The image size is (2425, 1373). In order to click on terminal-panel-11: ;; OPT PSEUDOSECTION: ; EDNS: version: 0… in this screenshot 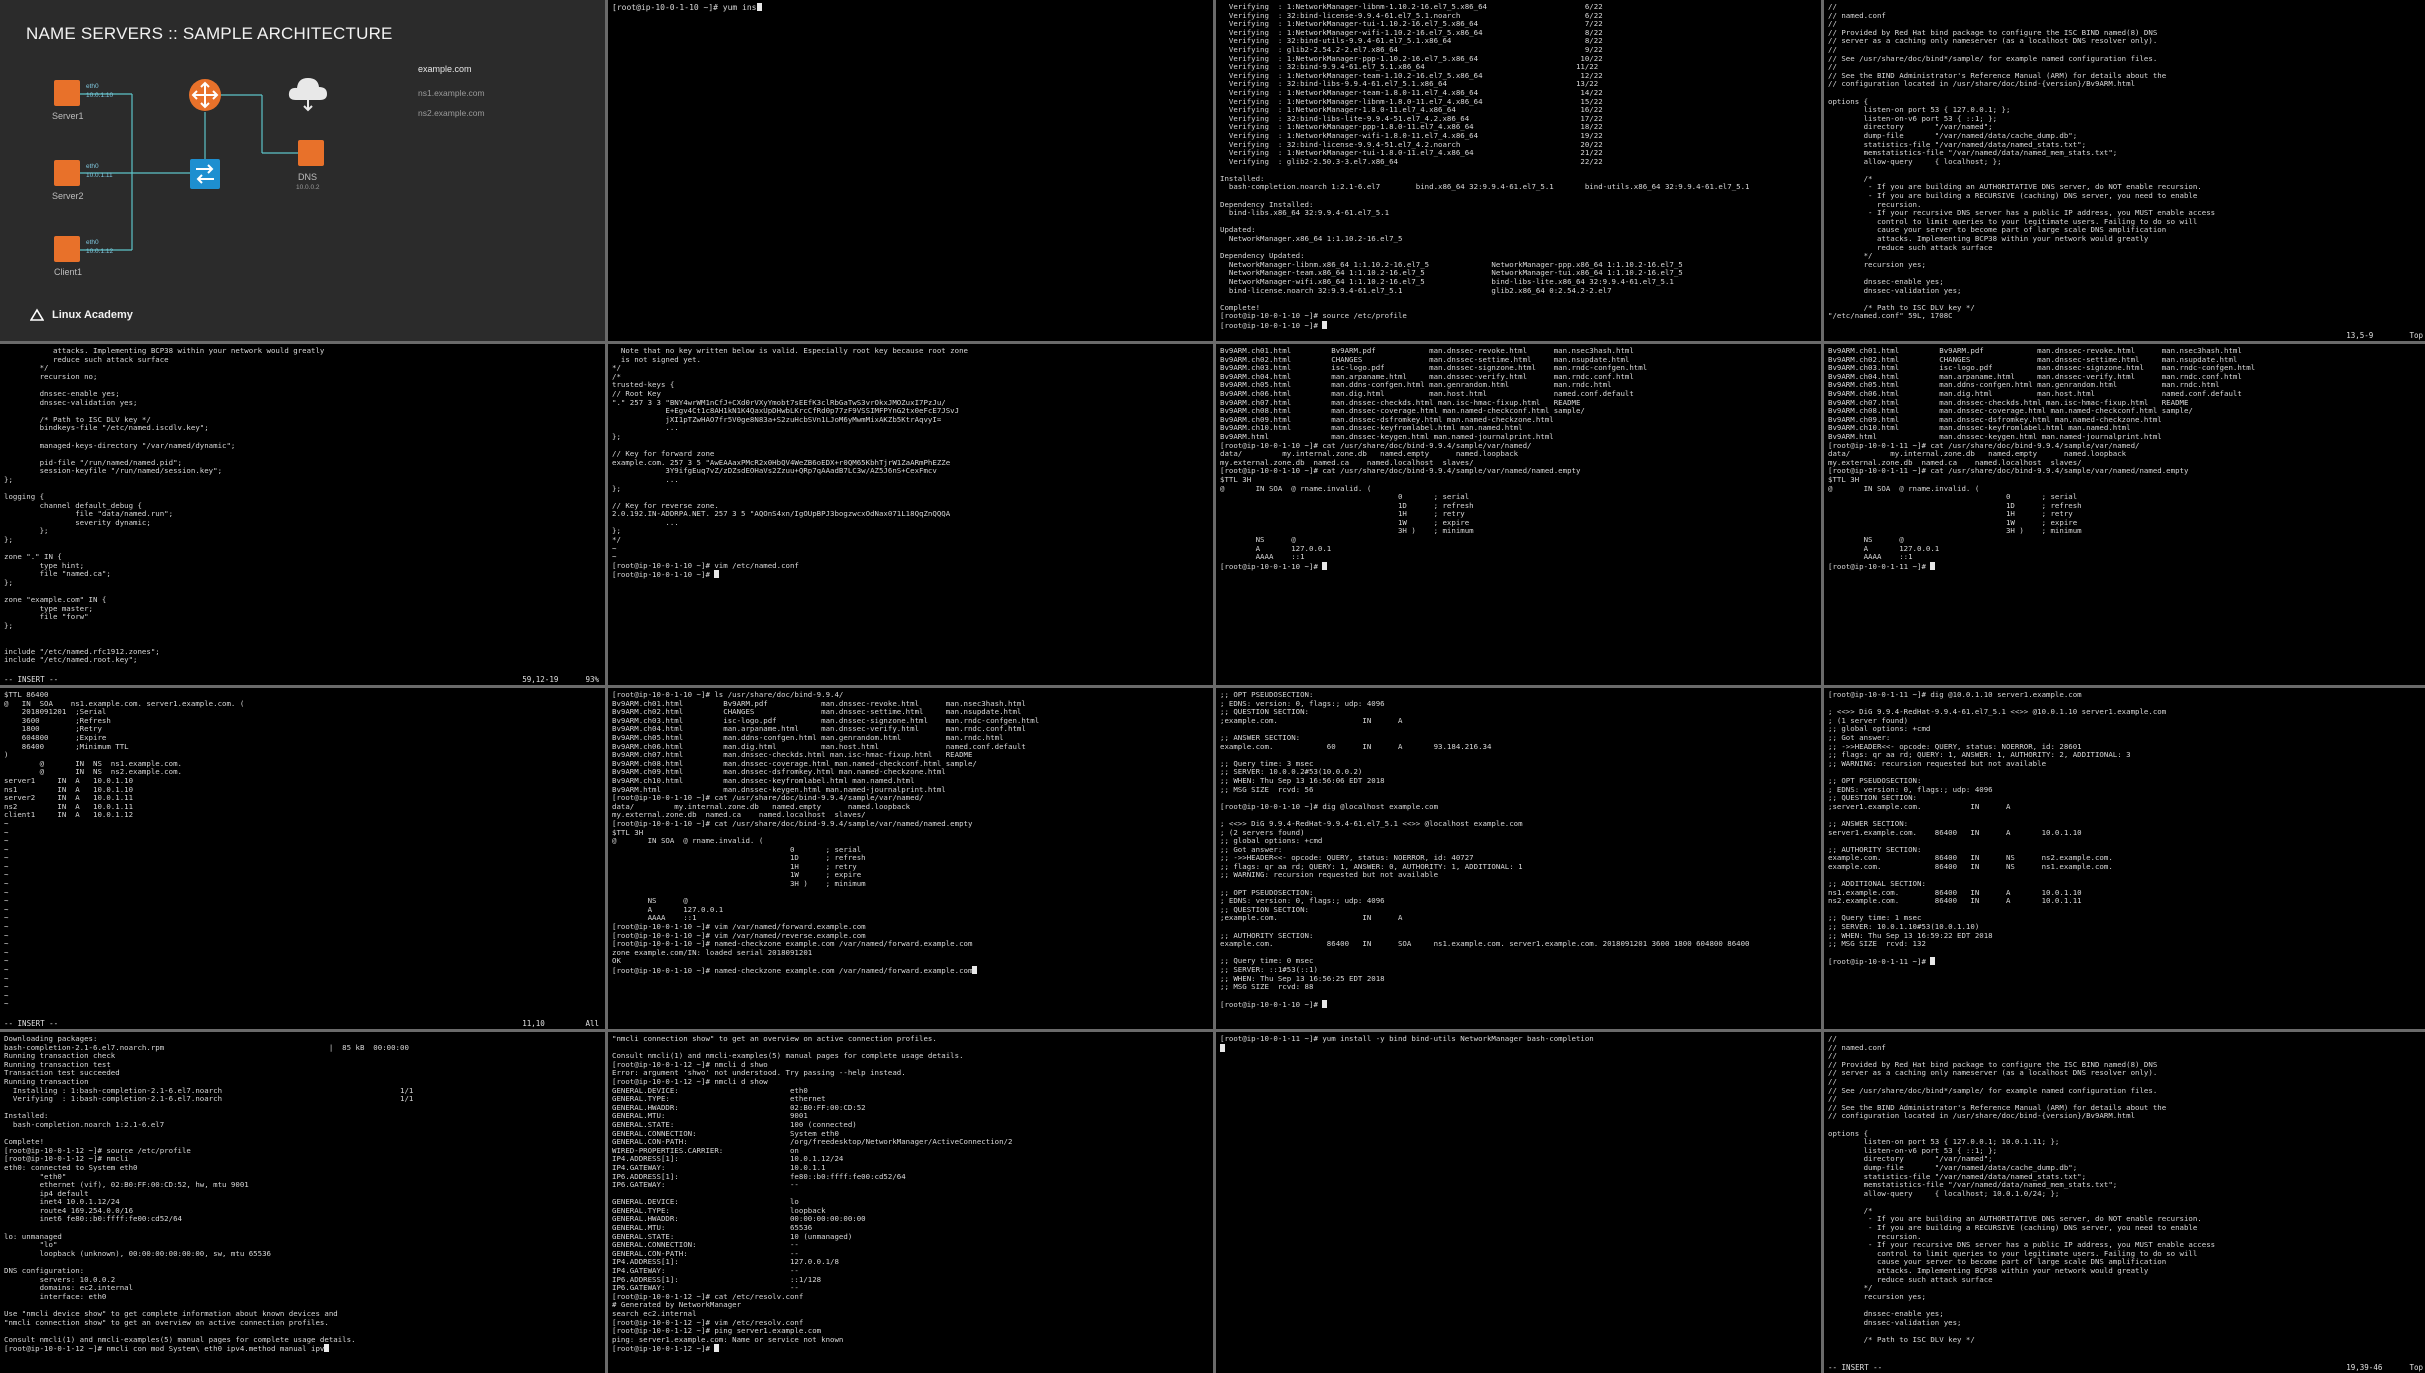, I will do `click(1518, 858)`.